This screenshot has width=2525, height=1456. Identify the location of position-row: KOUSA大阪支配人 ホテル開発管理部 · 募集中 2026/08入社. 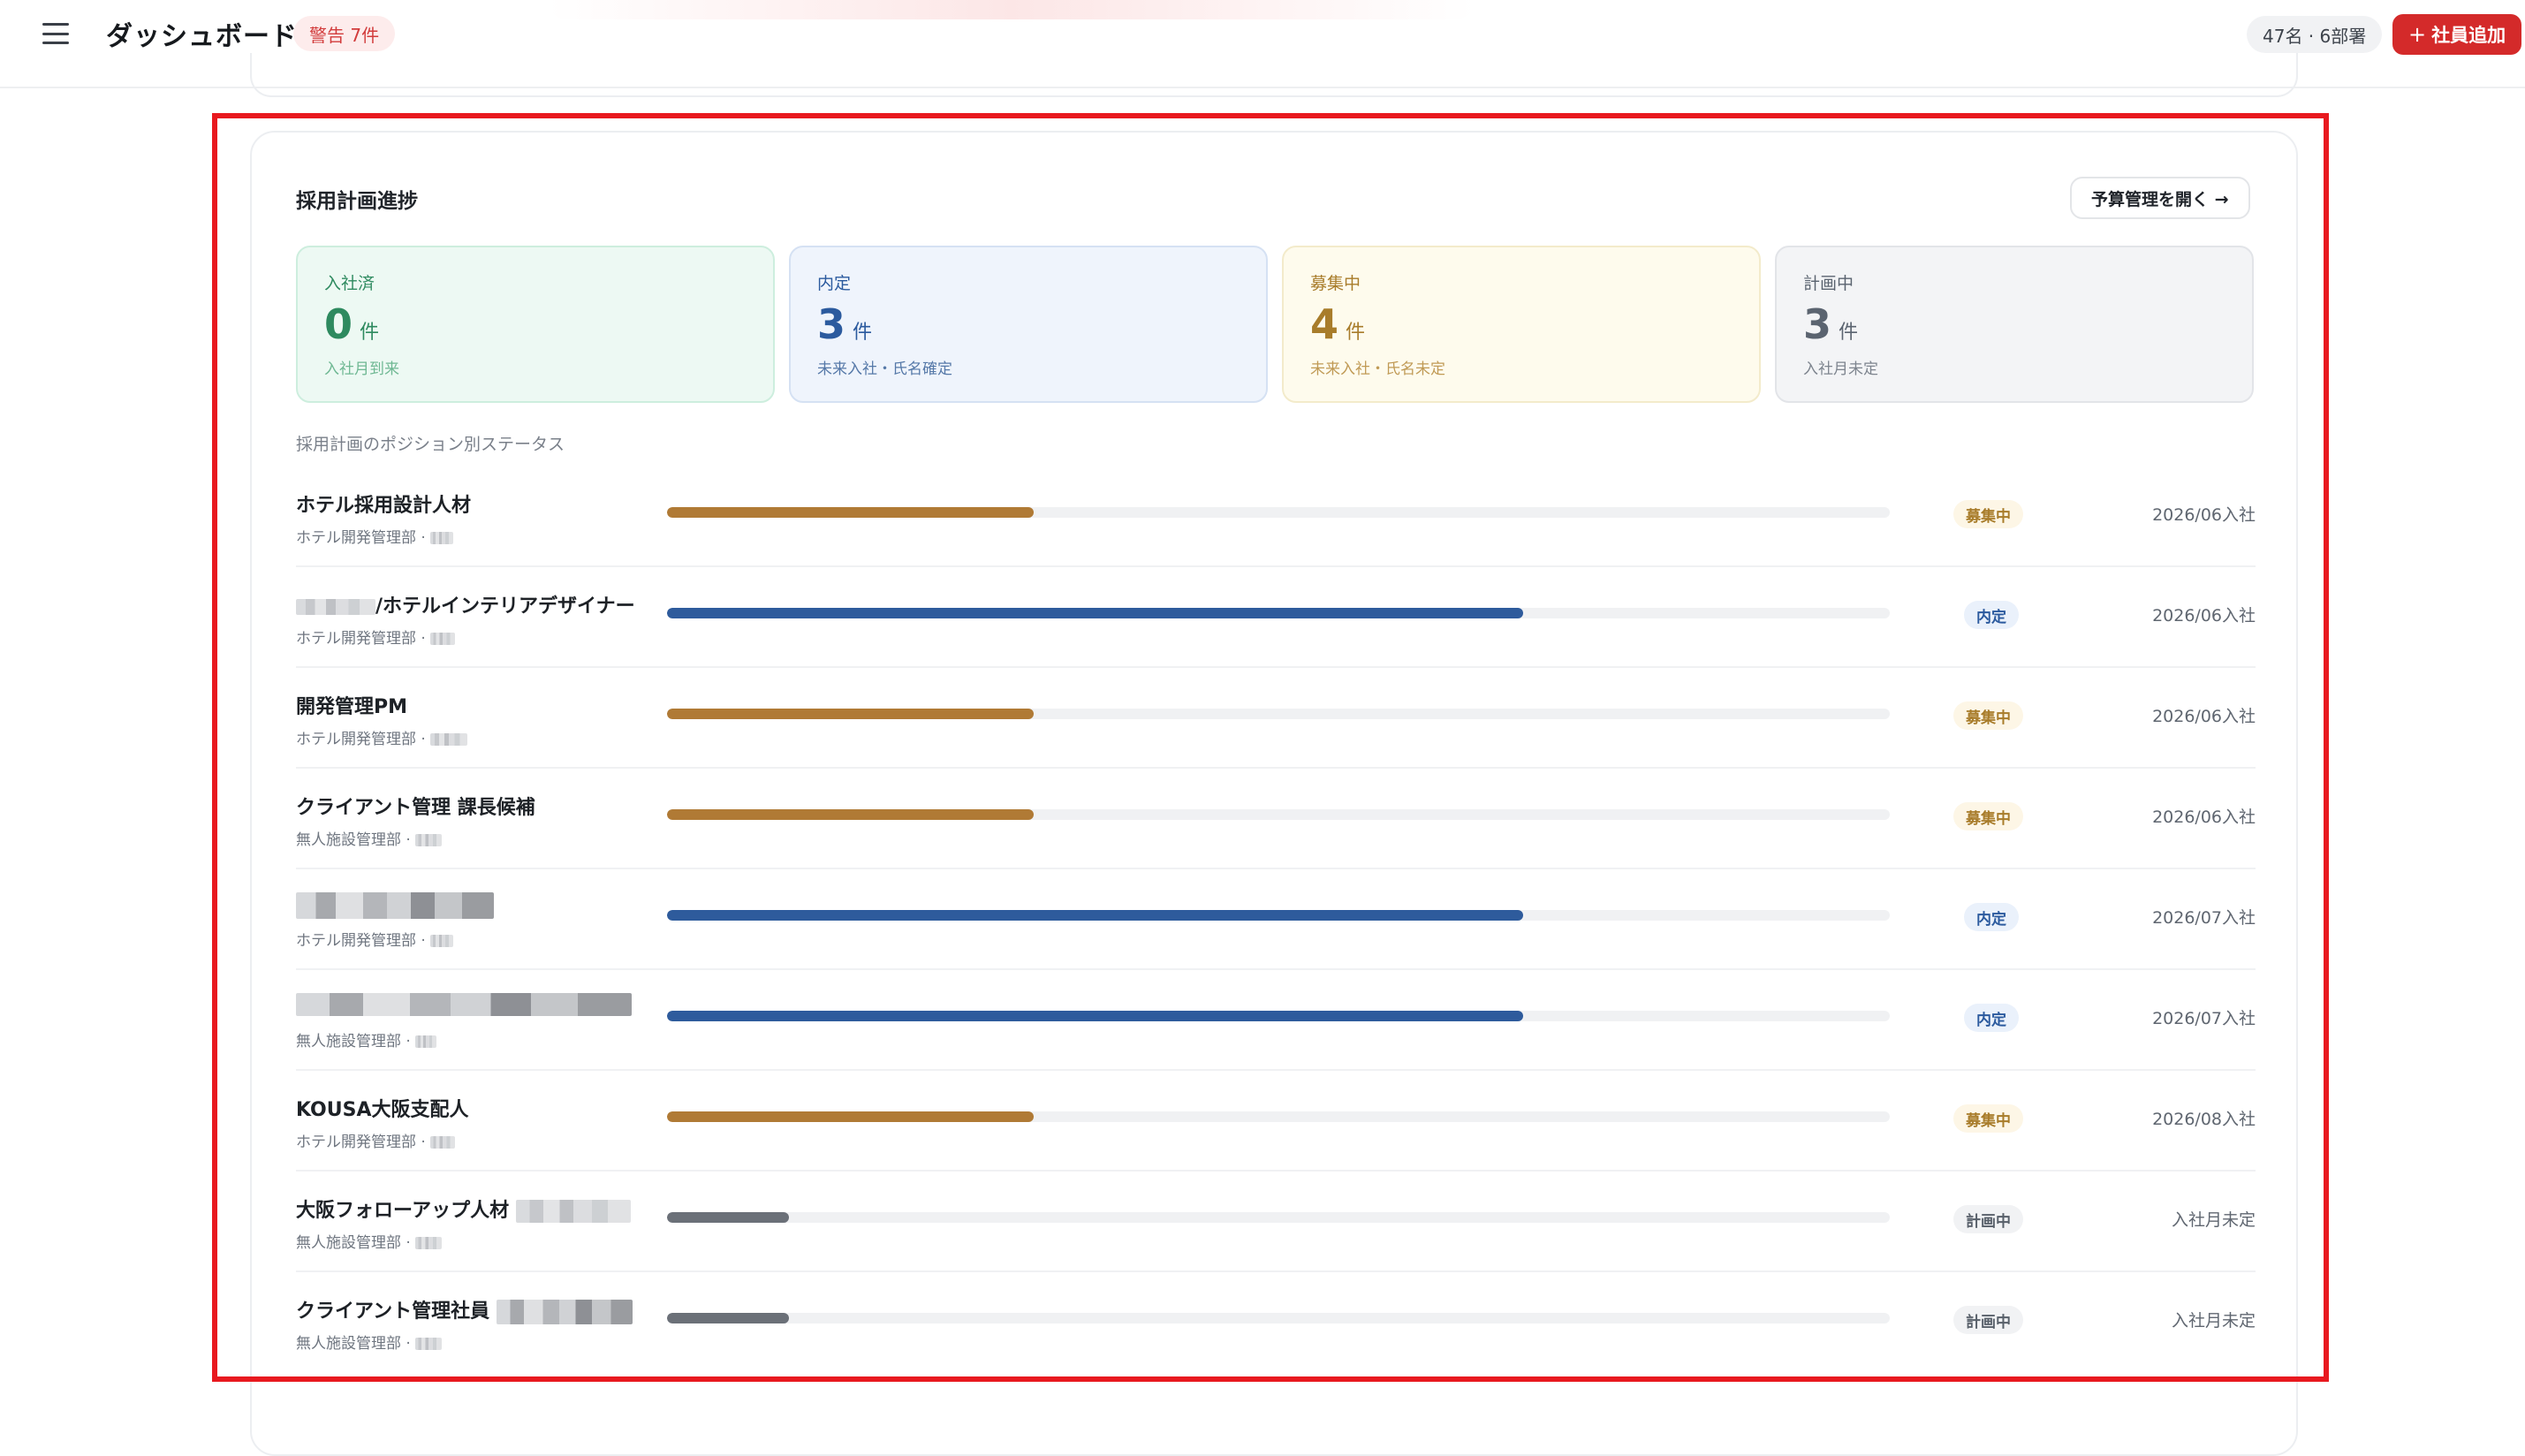
(1276, 1121).